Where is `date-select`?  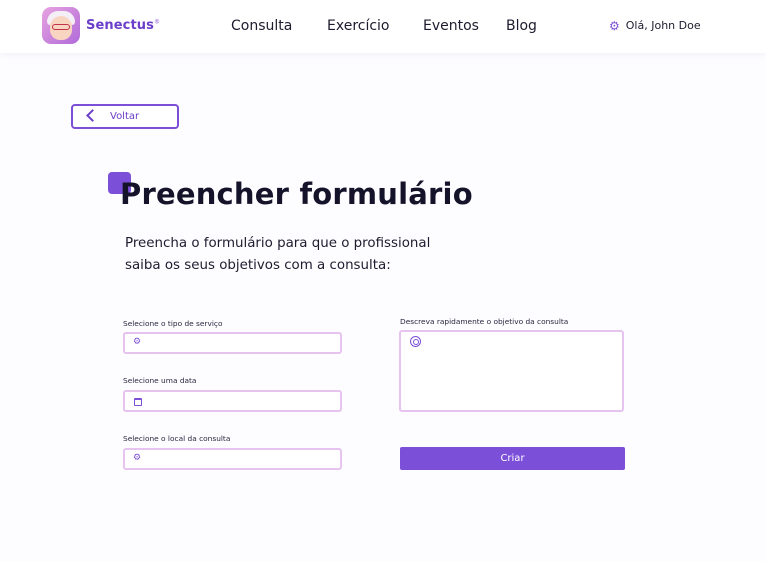
date-select is located at coordinates (232, 401).